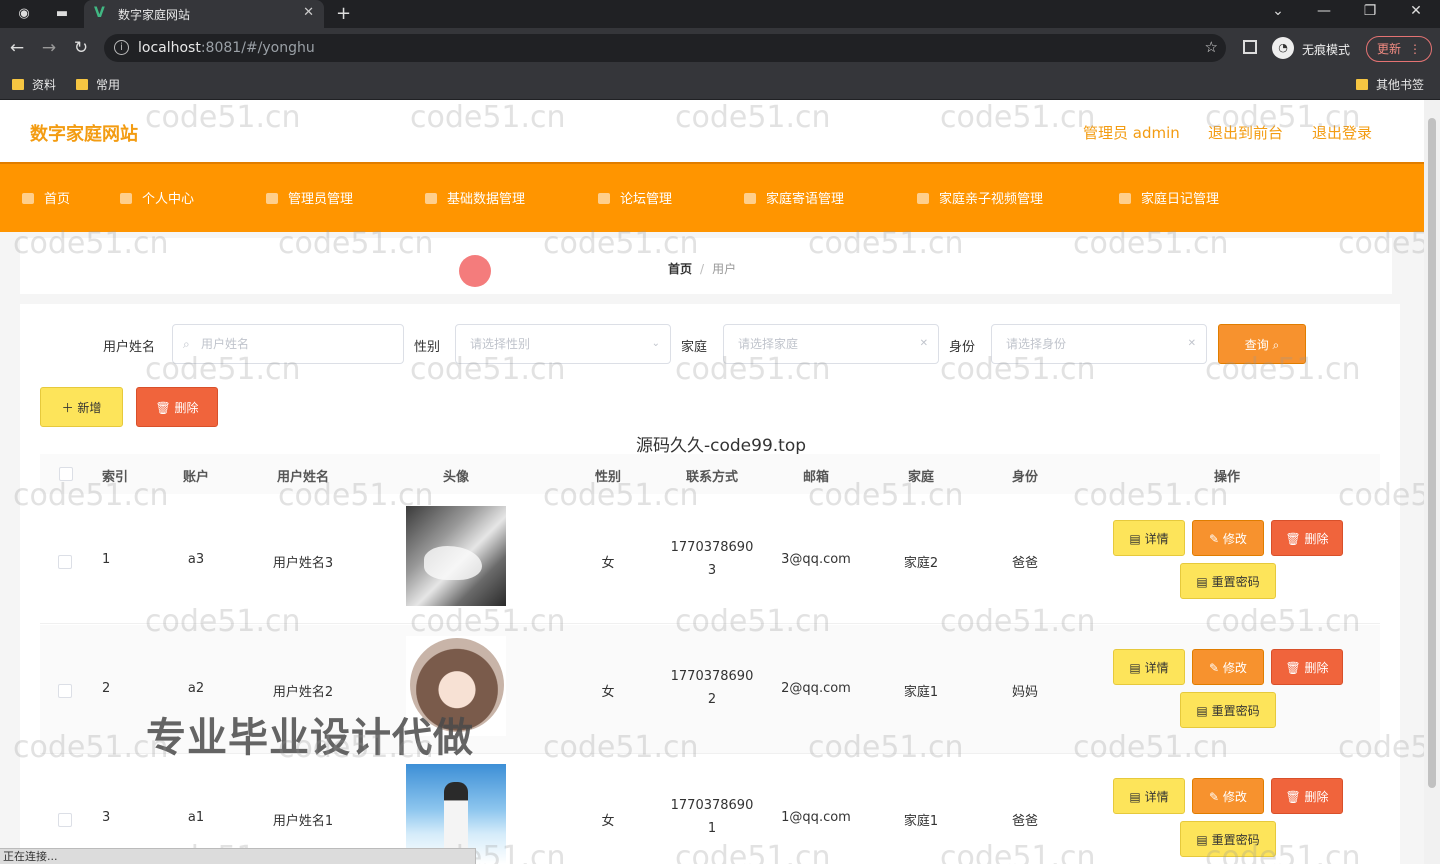  Describe the element at coordinates (99, 13) in the screenshot. I see `vue-logo-icon: V` at that location.